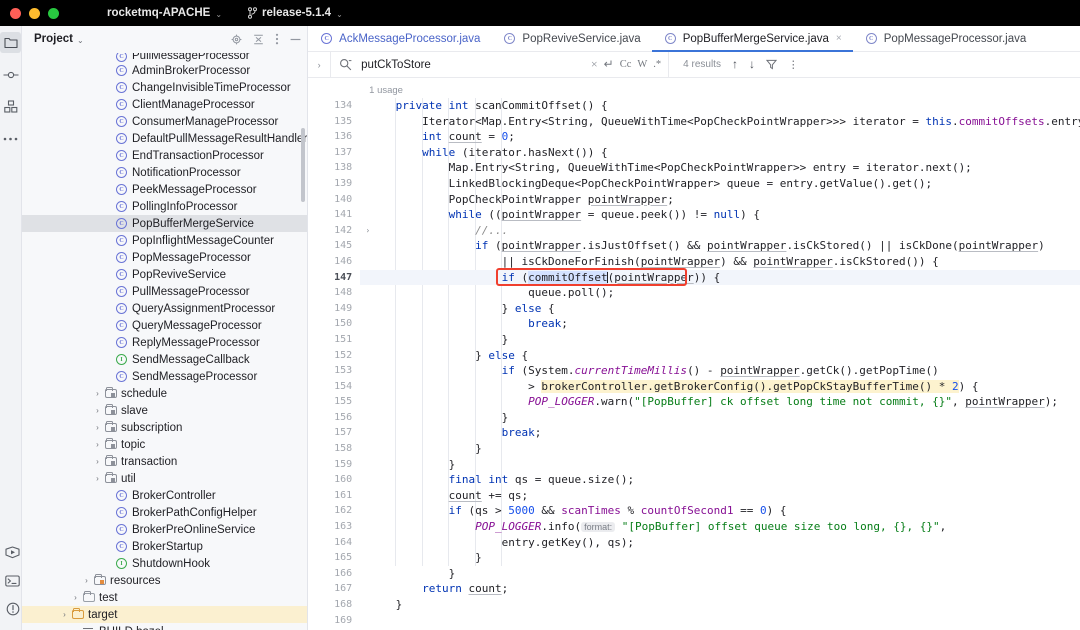 The image size is (1080, 630). I want to click on line-number-140: 140, so click(334, 200).